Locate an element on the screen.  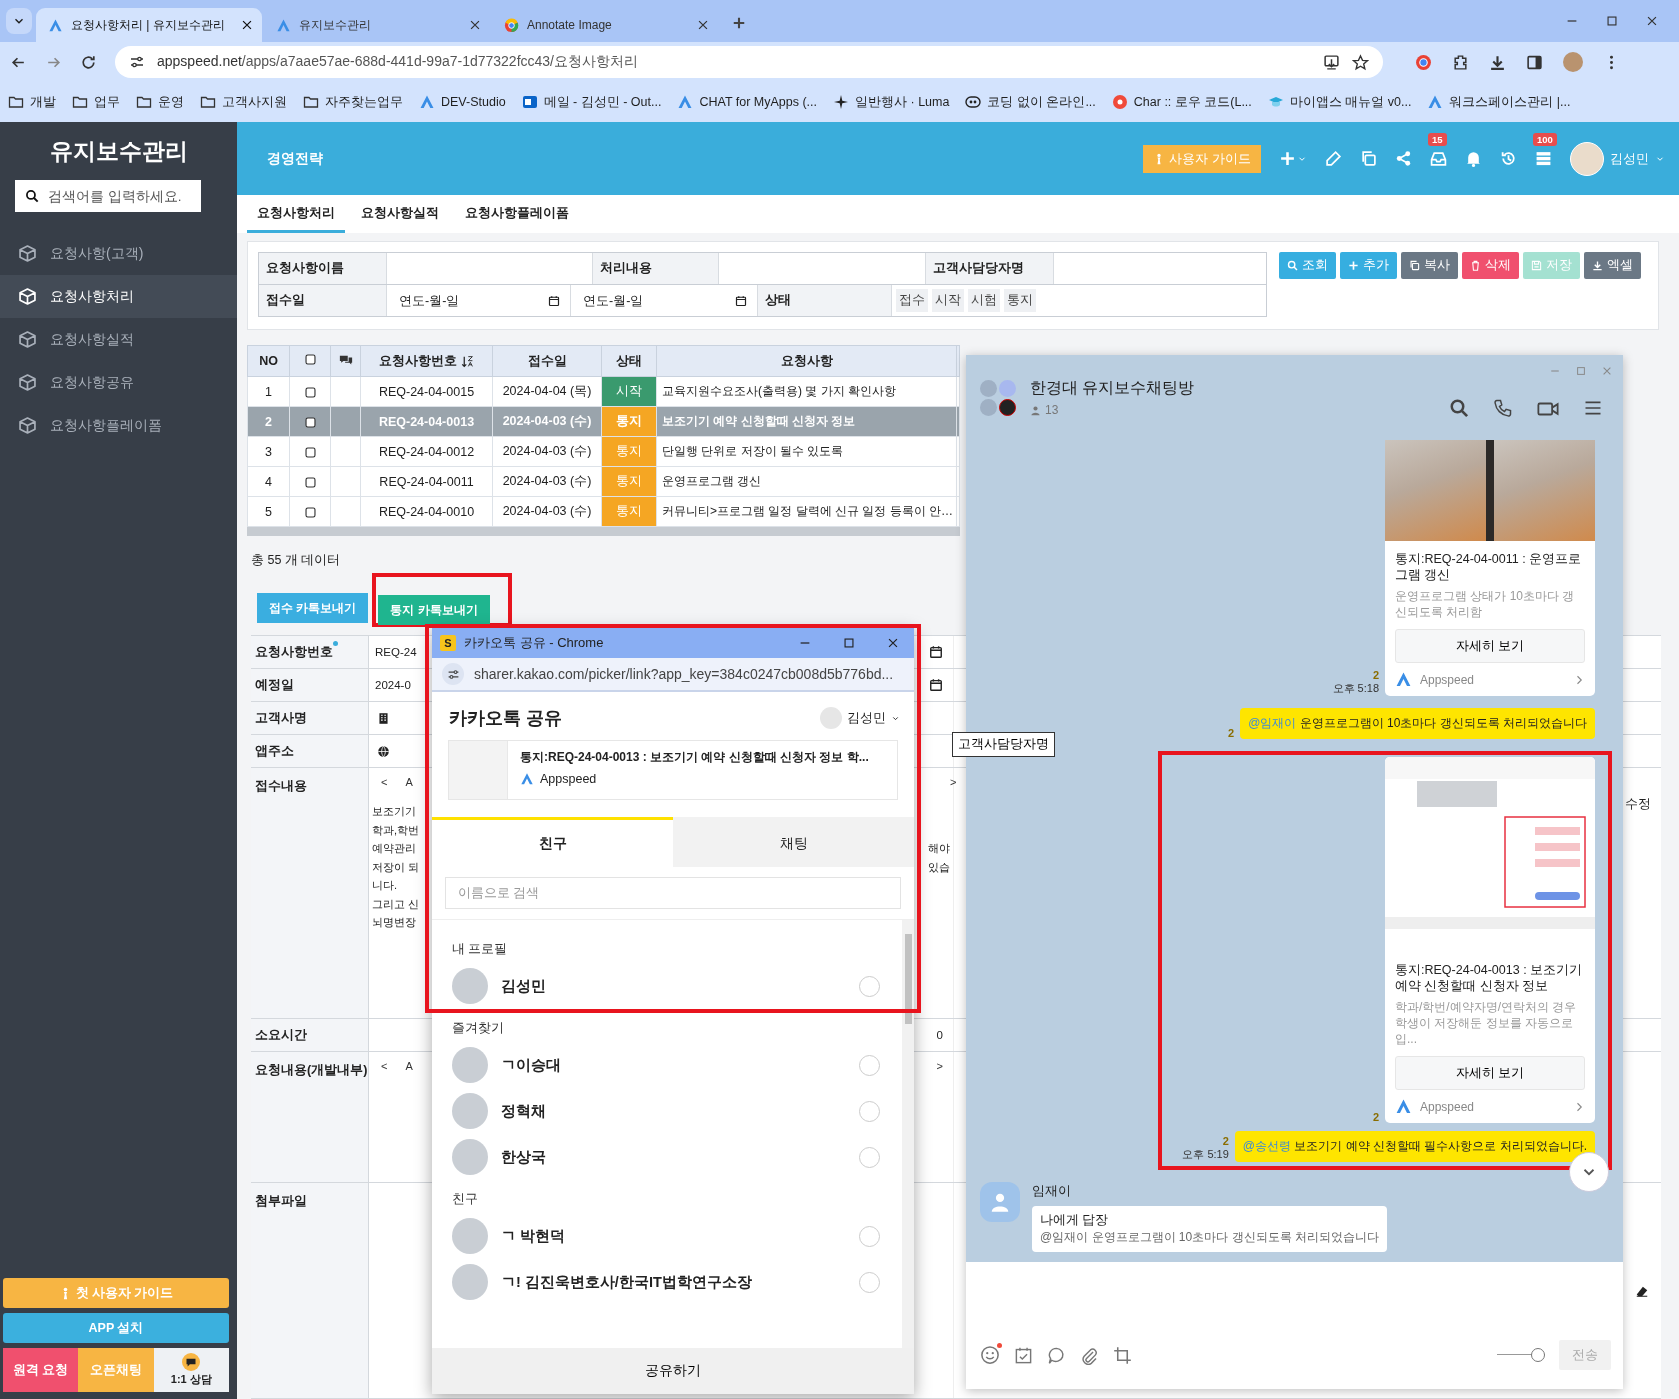
browser-tab: Annotate Image is located at coordinates (605, 25).